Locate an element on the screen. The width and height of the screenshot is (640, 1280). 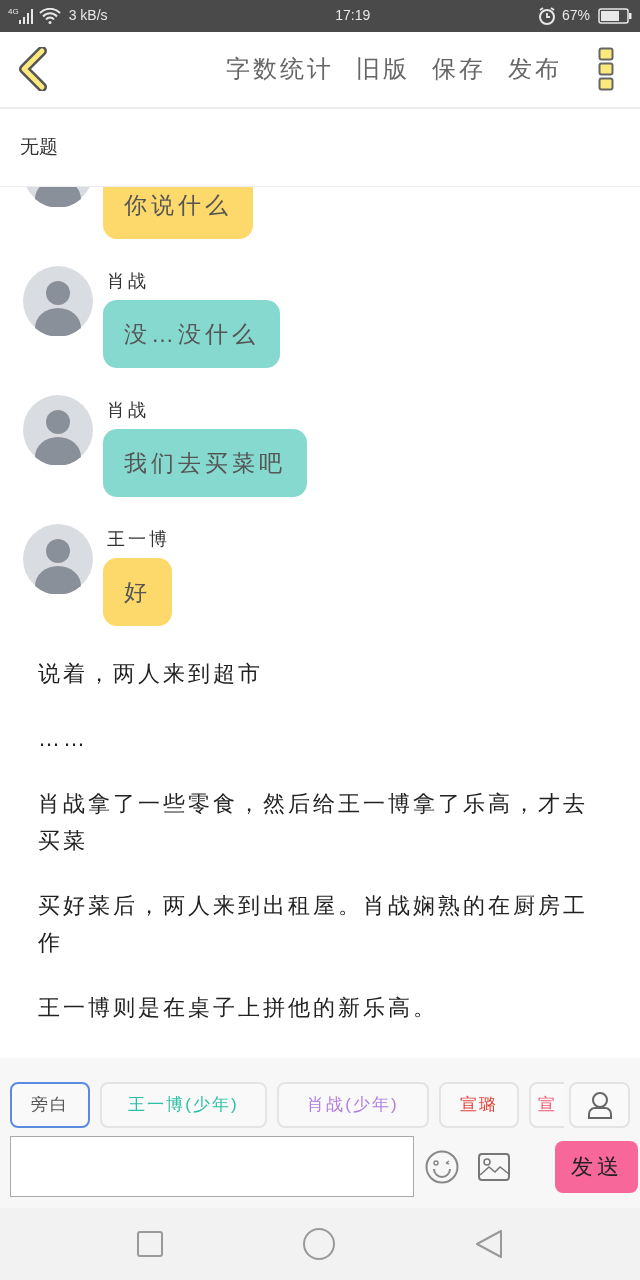
narration-paragraph: 买好菜后，两人来到出租屋。肖战娴熟的在厨房工作 is located at coordinates (313, 924).